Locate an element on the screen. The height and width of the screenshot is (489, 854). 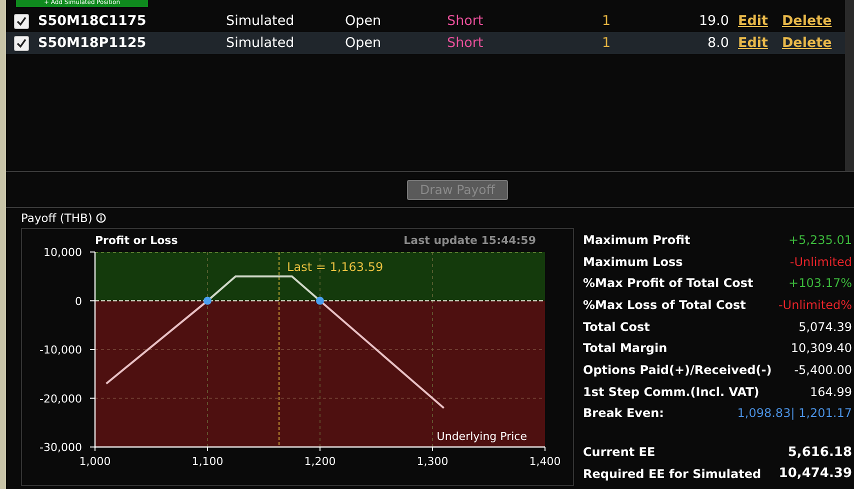
stat-value: -Unlimited% is located at coordinates (815, 305).